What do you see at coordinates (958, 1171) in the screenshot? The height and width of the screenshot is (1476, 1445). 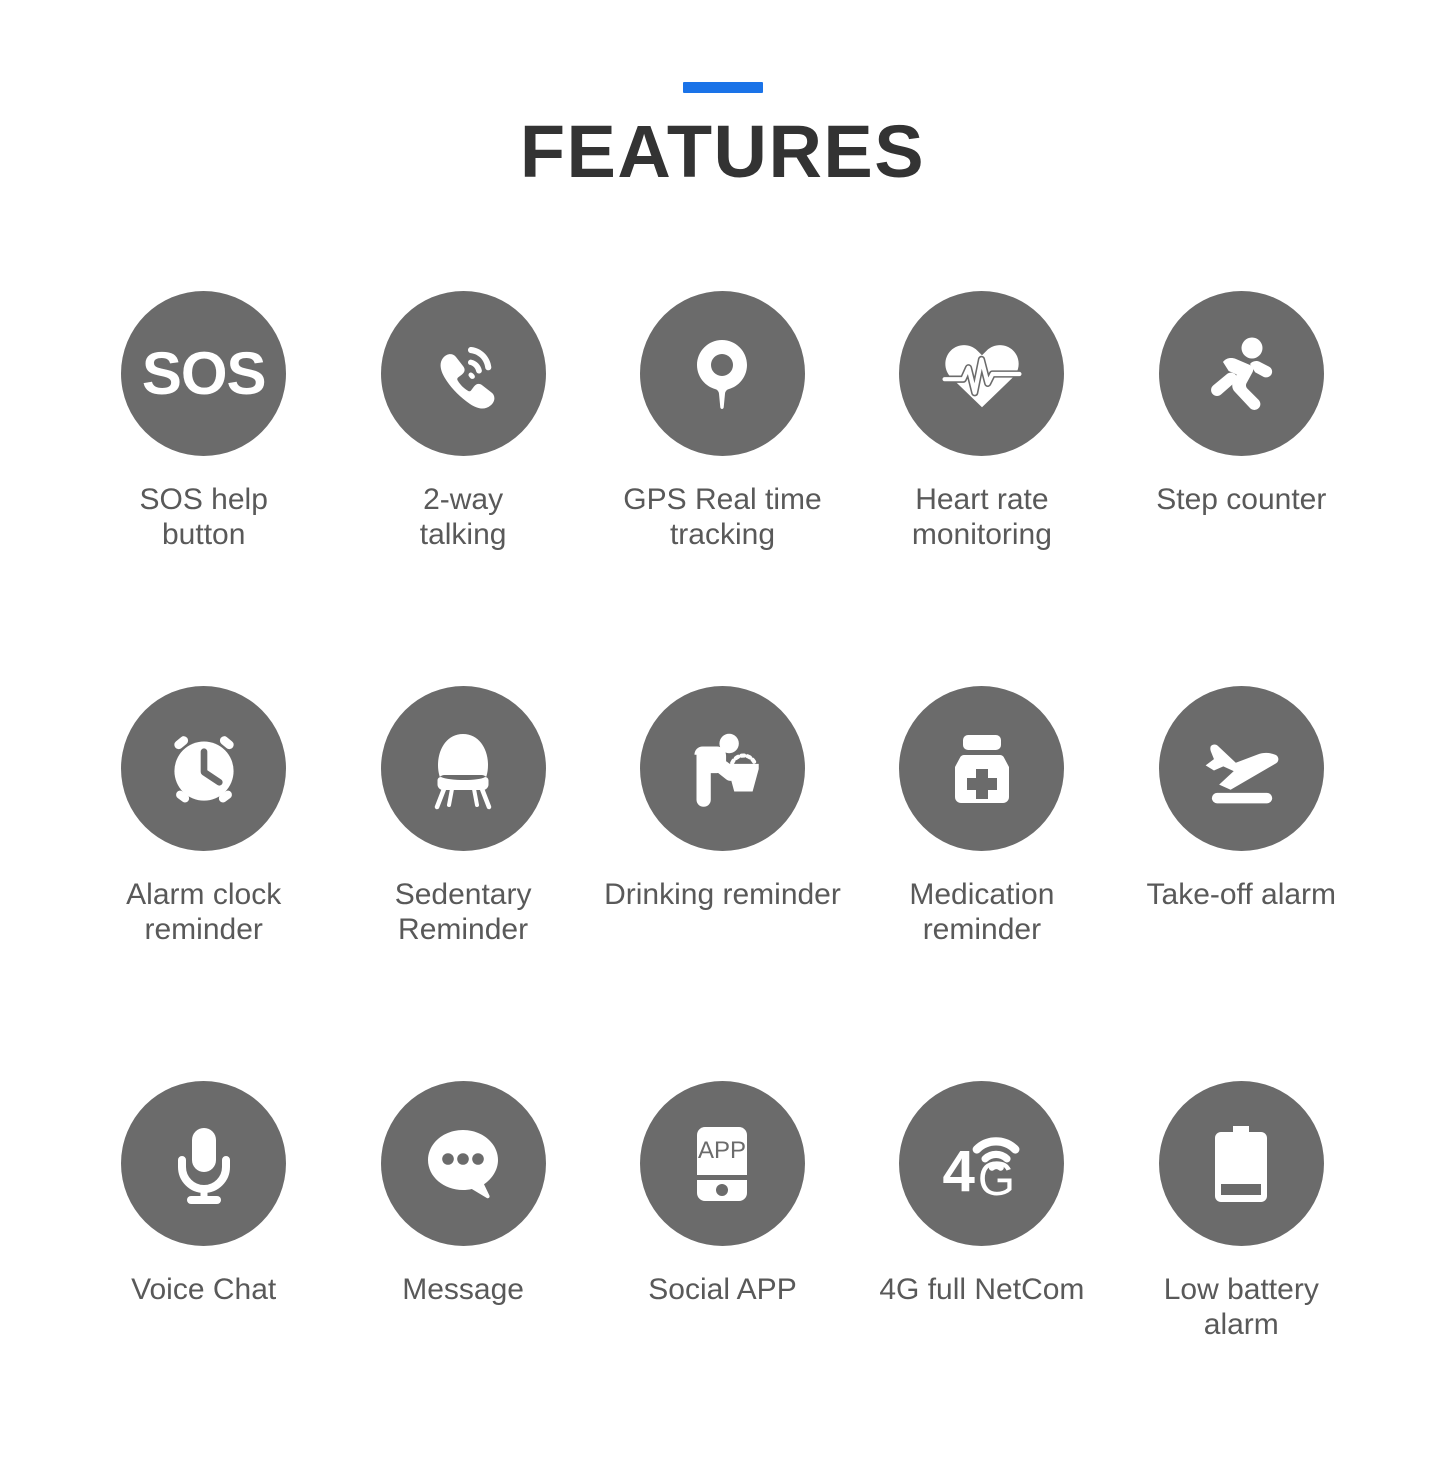 I see `four-g-icon-digit: 4` at bounding box center [958, 1171].